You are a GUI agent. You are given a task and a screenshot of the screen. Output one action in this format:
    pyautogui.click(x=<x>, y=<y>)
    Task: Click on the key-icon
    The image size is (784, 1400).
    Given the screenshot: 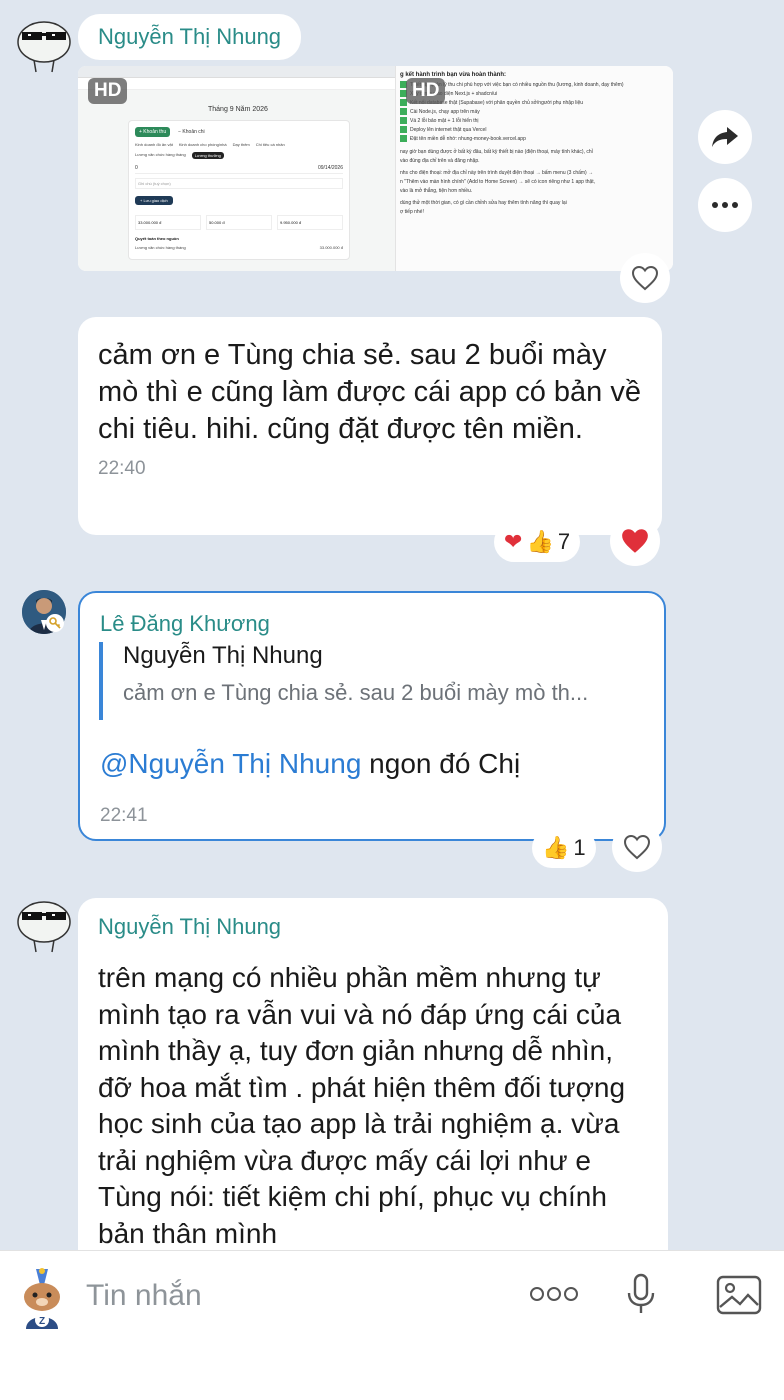 What is the action you would take?
    pyautogui.click(x=55, y=623)
    